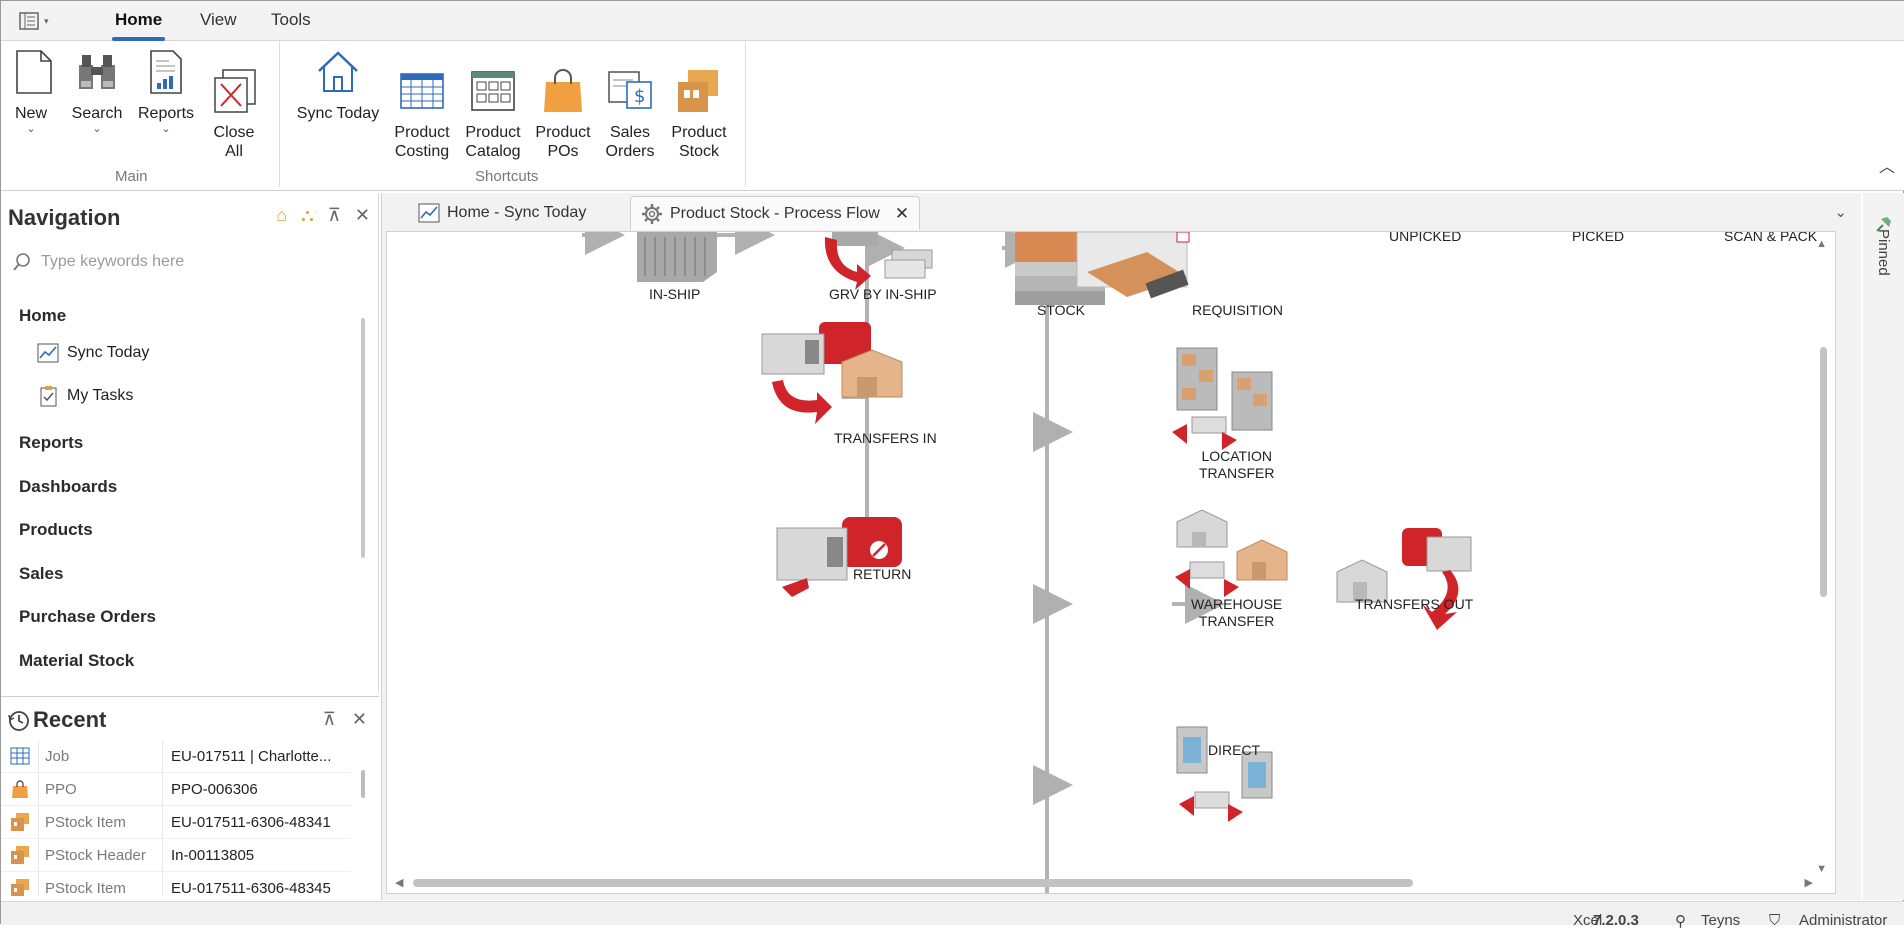 The height and width of the screenshot is (930, 1904). I want to click on recent-title: Recent, so click(70, 719).